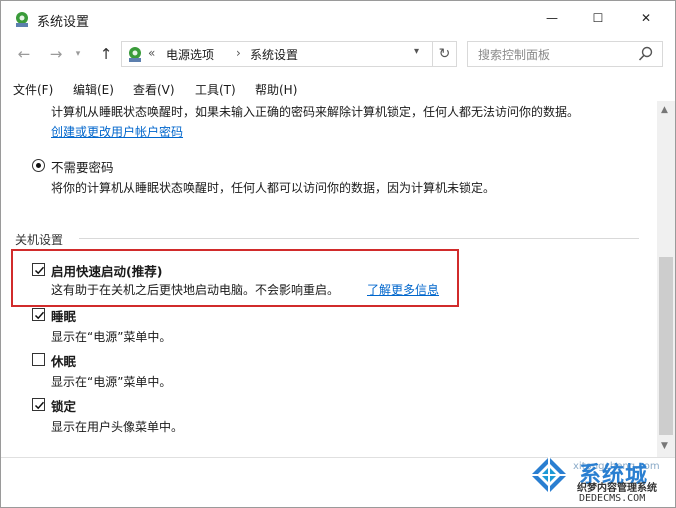  What do you see at coordinates (111, 382) in the screenshot?
I see `hibernate-description: 显示在“电源”菜单中。` at bounding box center [111, 382].